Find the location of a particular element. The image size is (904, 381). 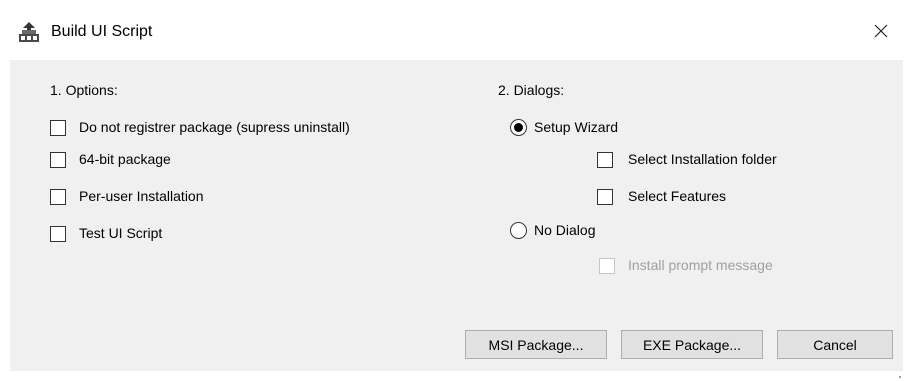

checkbox-test-ui-script is located at coordinates (58, 234).